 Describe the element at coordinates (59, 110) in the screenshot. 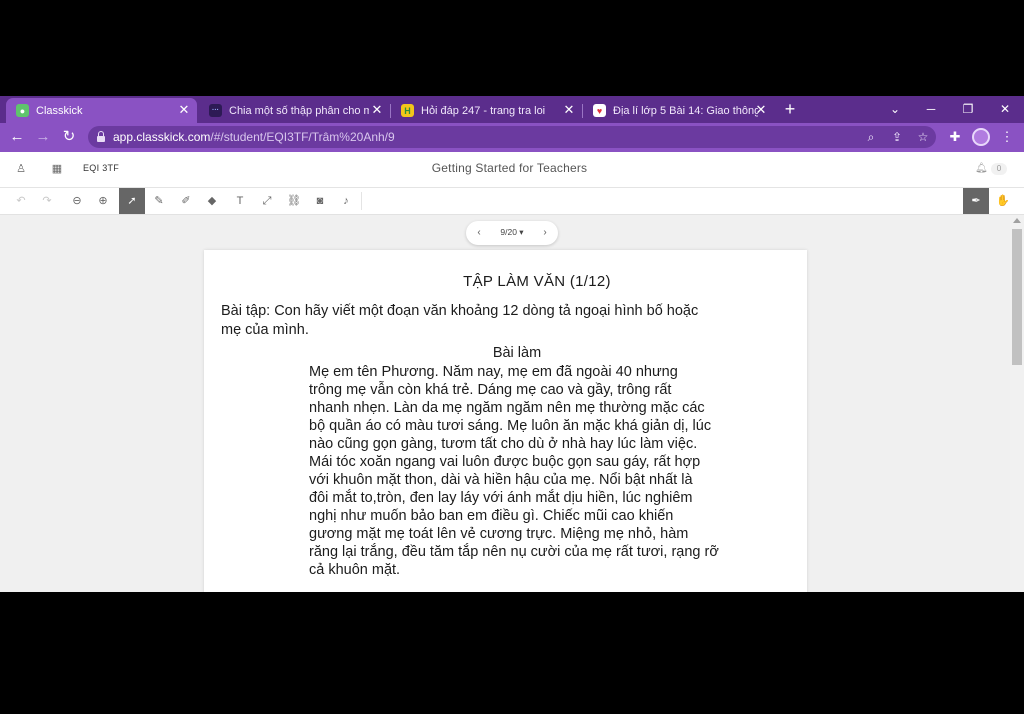

I see `tab-title: Classkick` at that location.